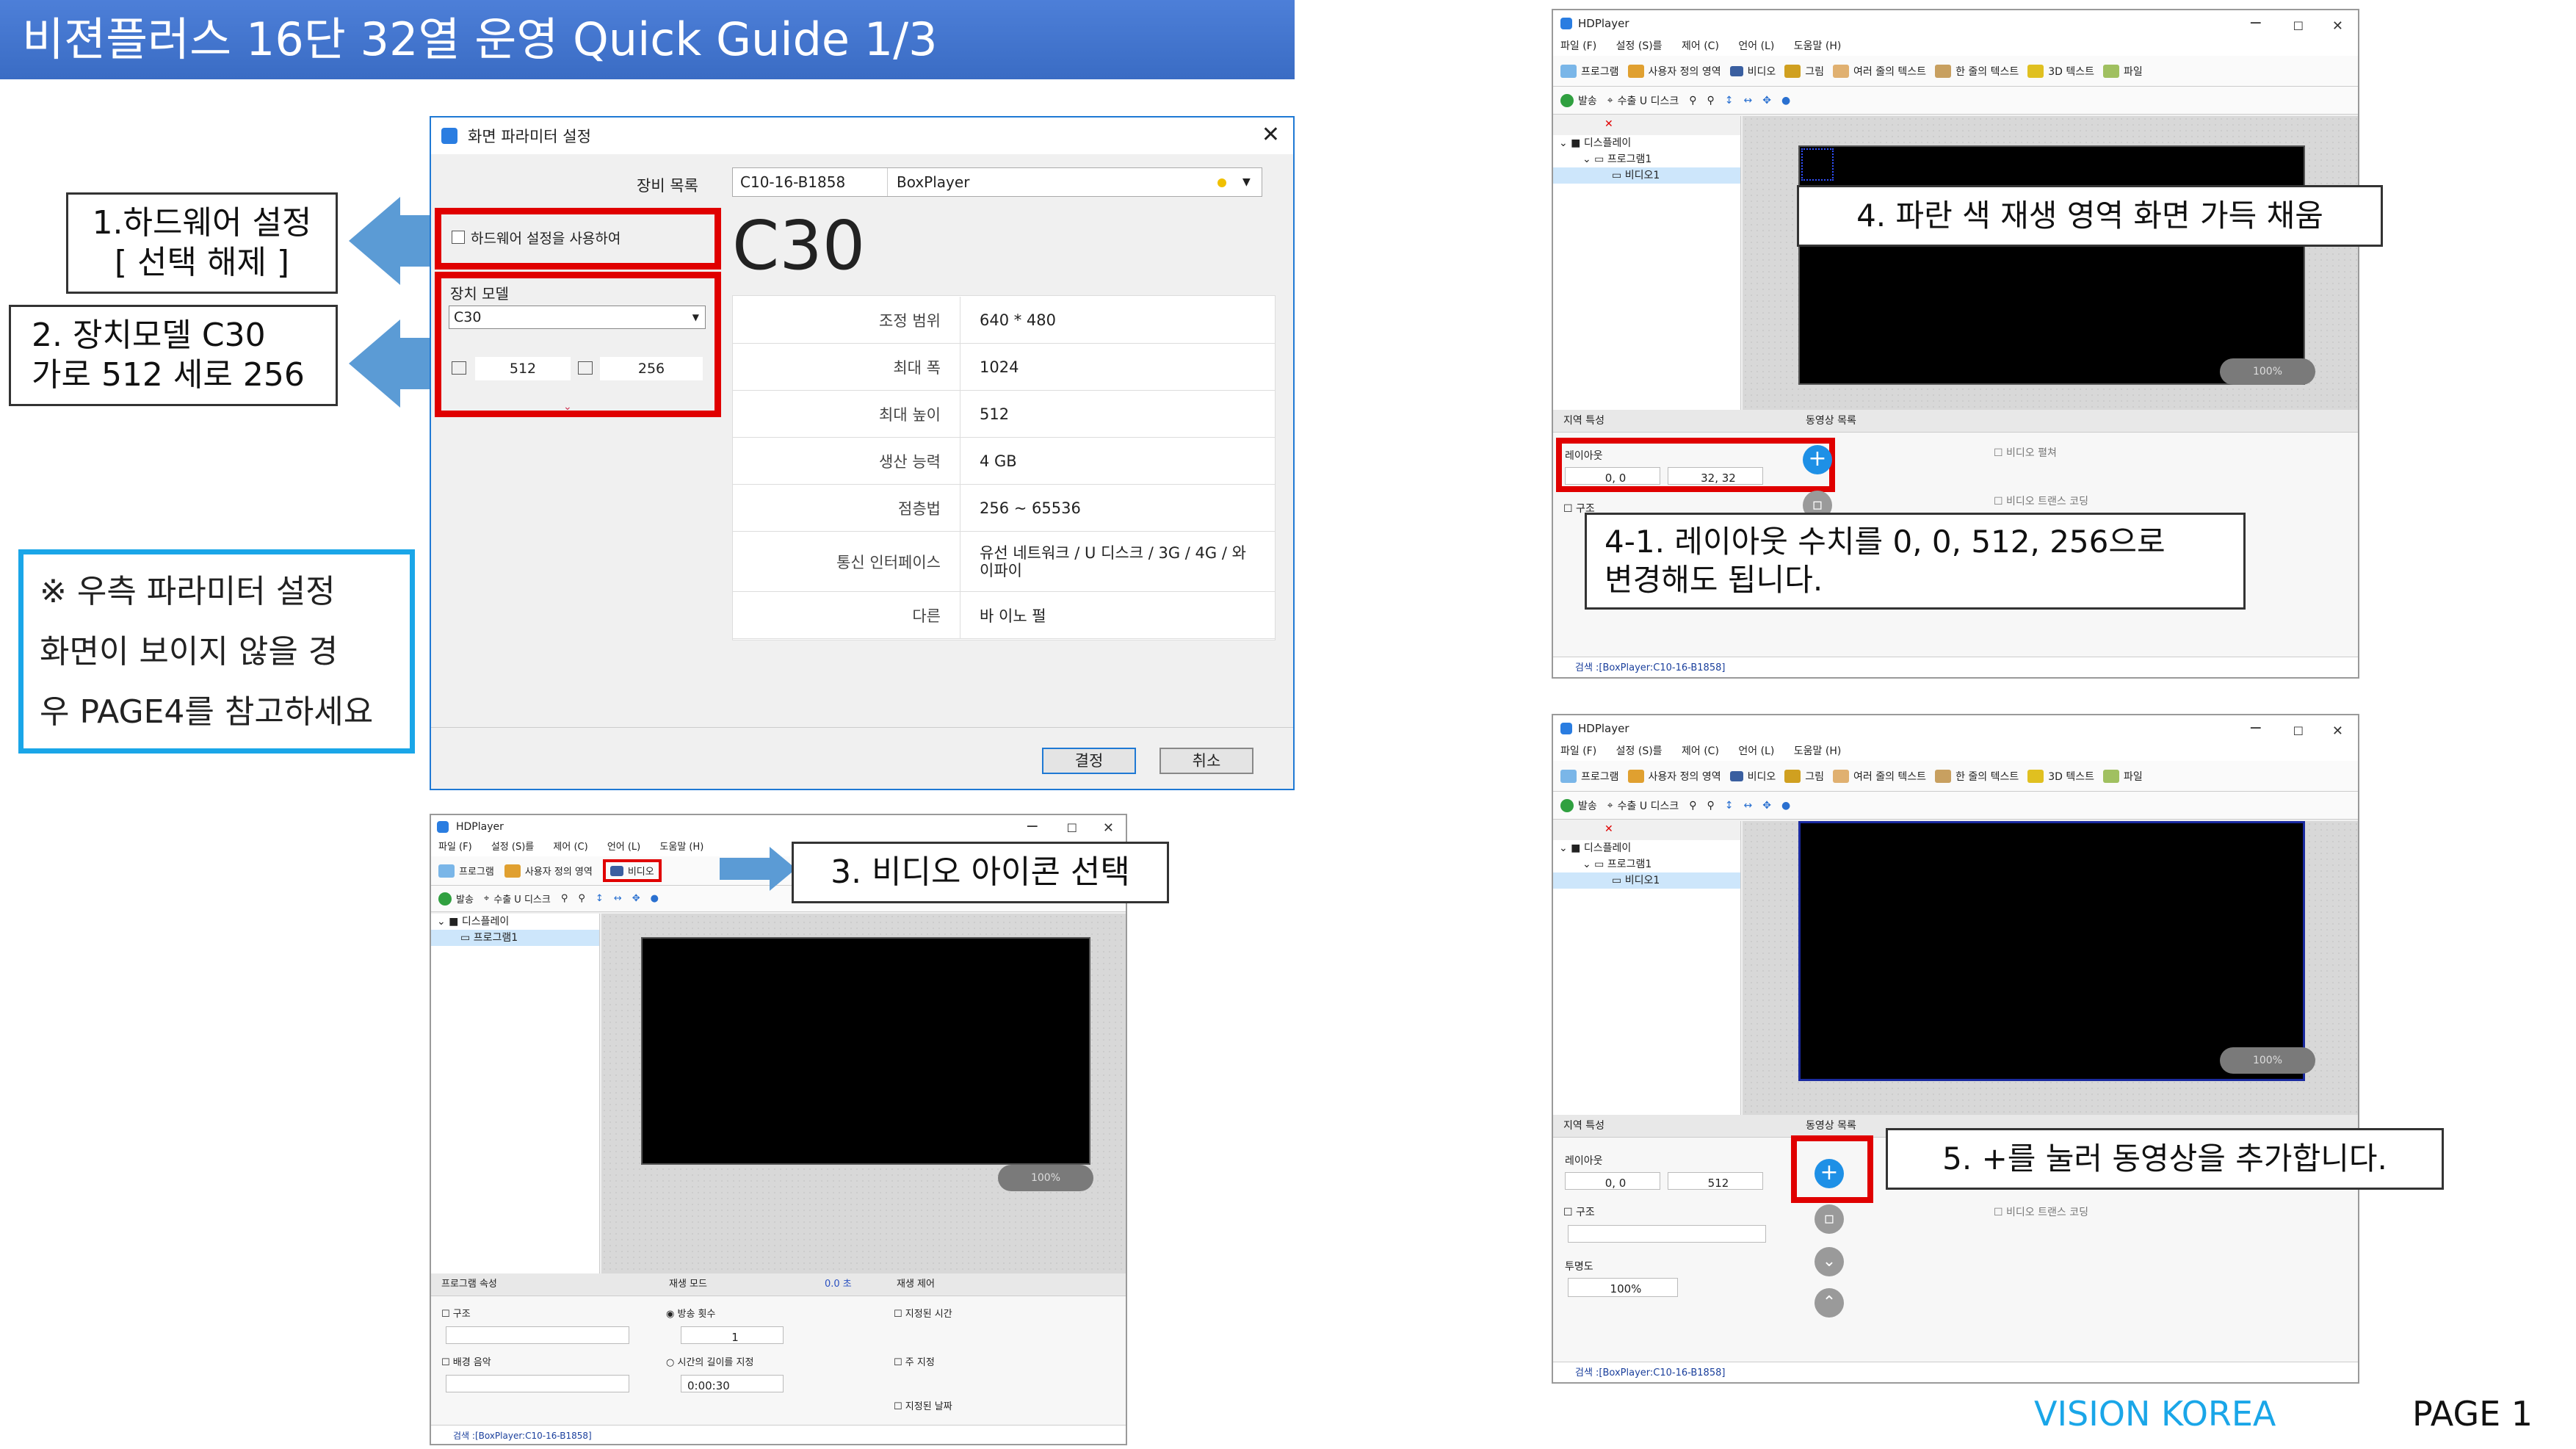  What do you see at coordinates (923, 1405) in the screenshot?
I see `specified-date-checkbox: ☐ 지정된 날짜` at bounding box center [923, 1405].